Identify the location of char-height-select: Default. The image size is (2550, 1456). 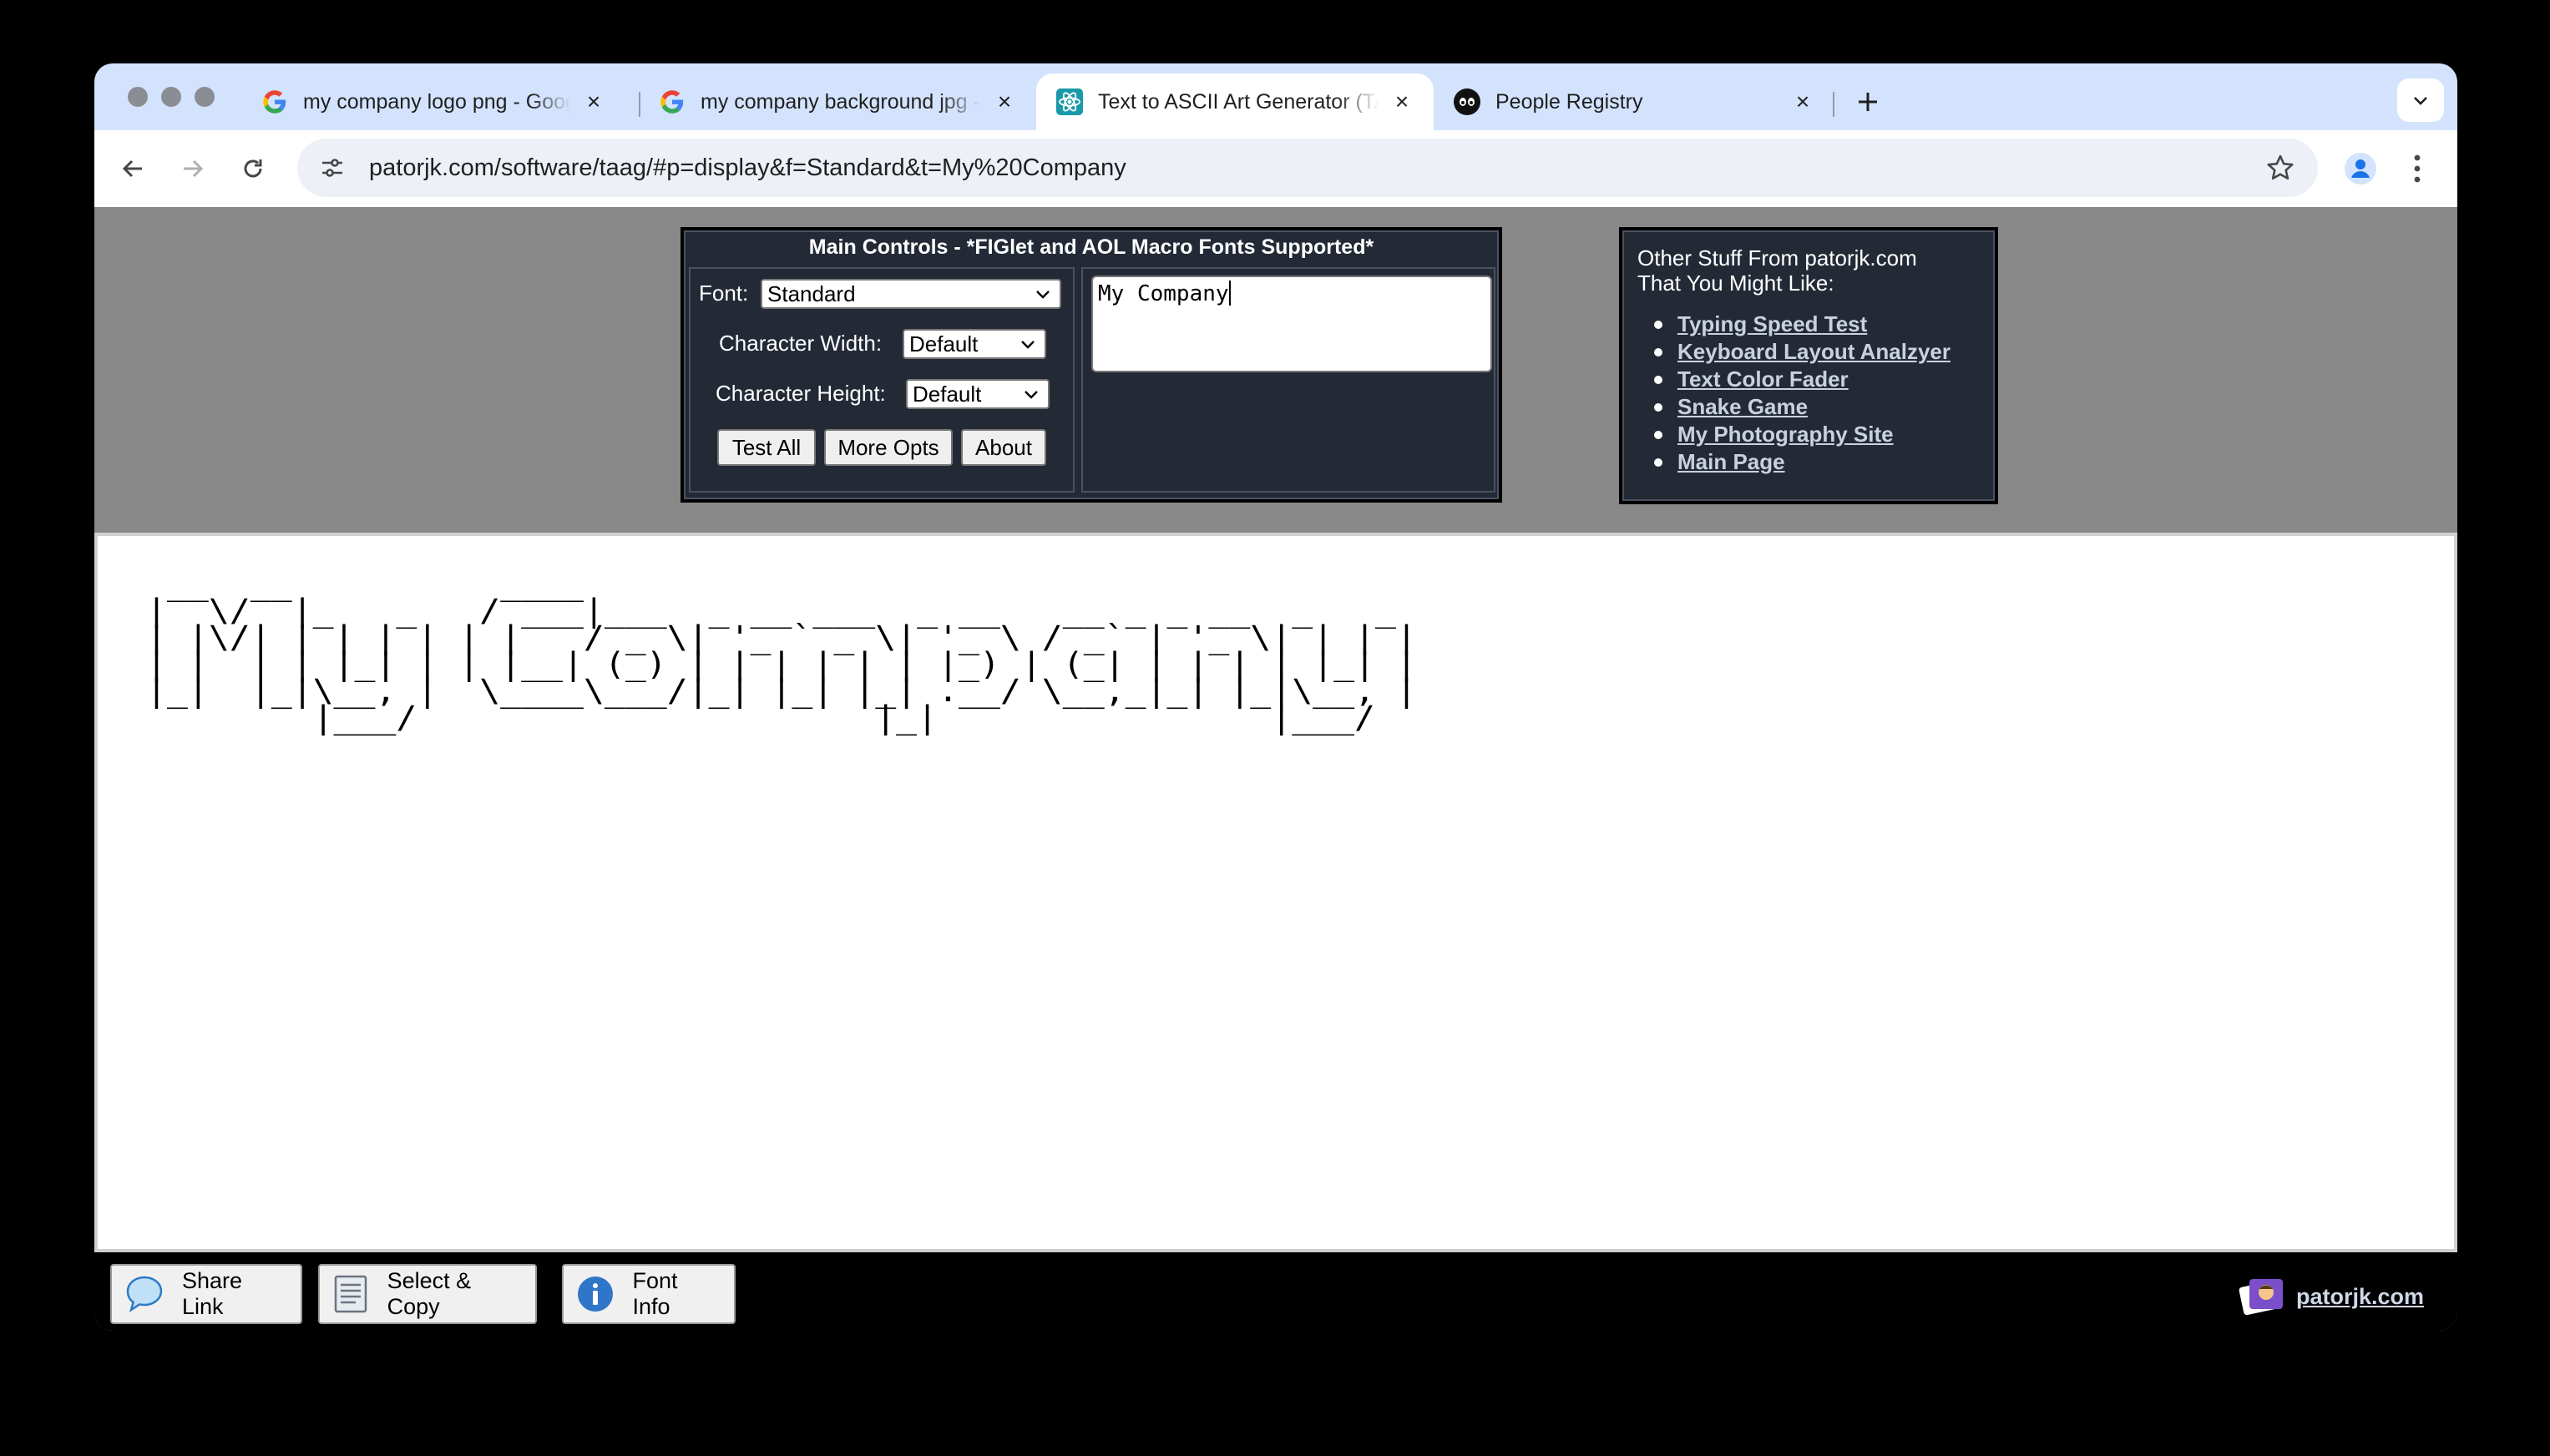
(978, 394).